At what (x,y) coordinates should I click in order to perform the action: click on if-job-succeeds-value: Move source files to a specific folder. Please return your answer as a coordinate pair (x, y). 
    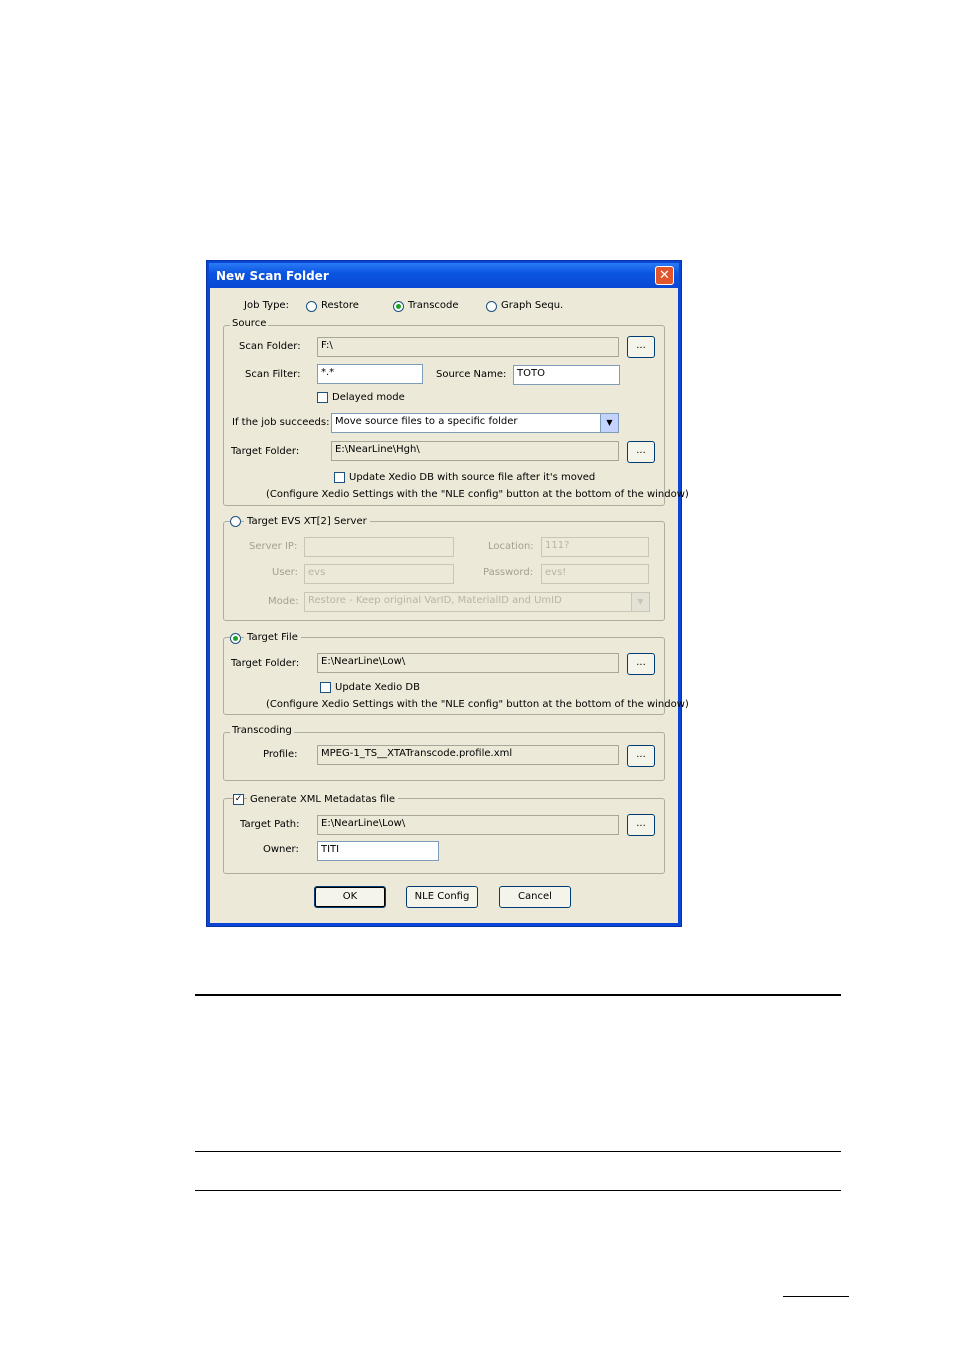
    Looking at the image, I should click on (426, 421).